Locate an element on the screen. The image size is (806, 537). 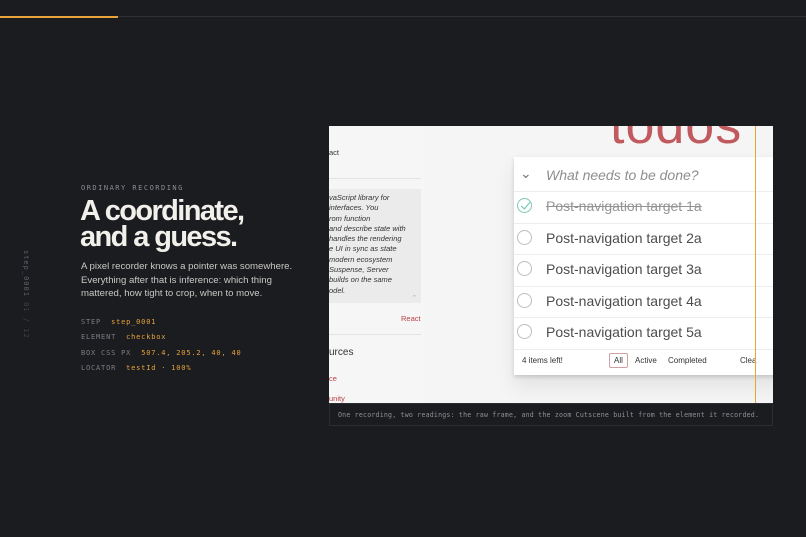
new-todo-input is located at coordinates (656, 175).